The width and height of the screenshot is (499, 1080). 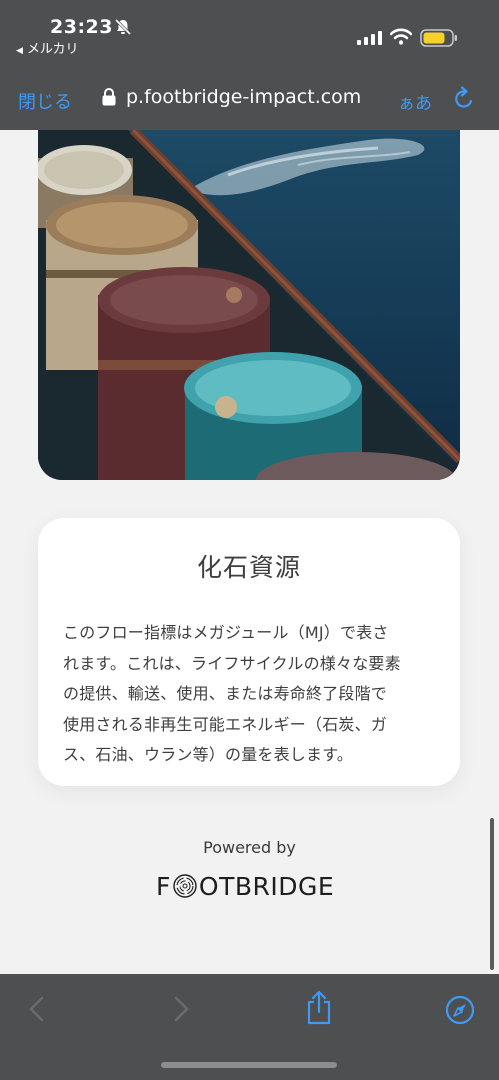 I want to click on battery-icon, so click(x=438, y=38).